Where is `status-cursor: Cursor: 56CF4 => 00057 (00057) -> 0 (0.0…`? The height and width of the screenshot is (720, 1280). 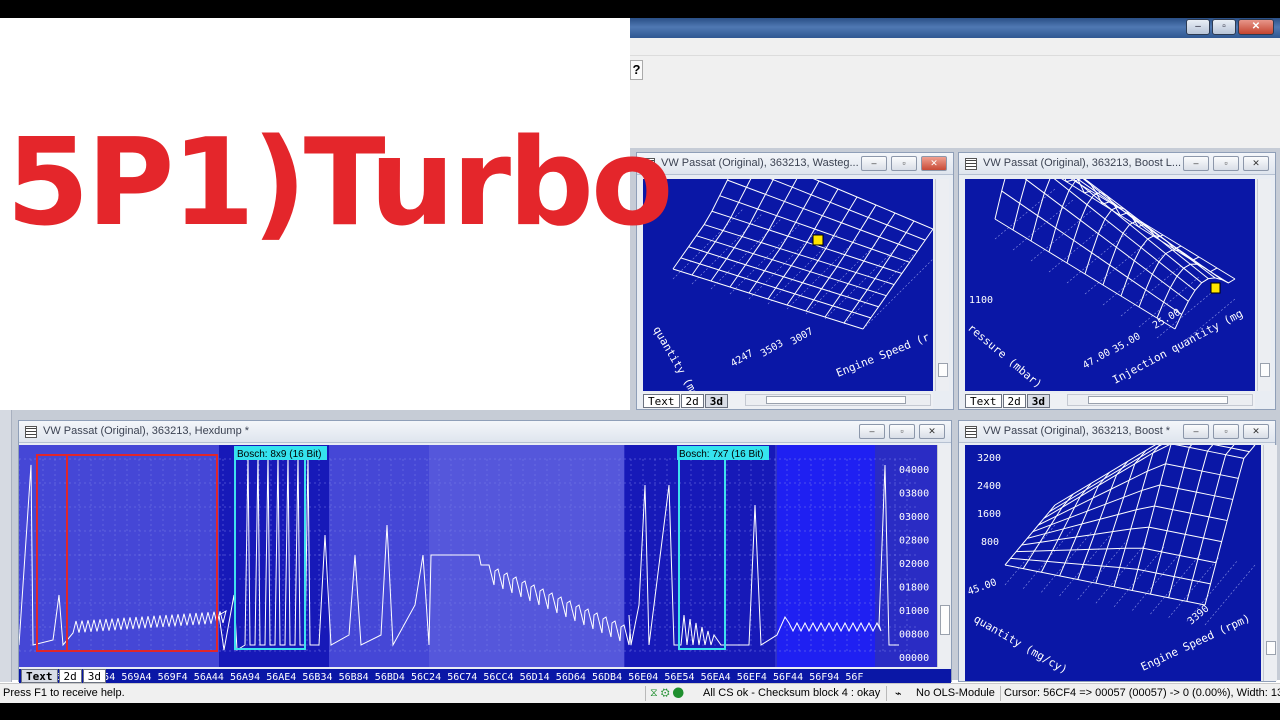
status-cursor: Cursor: 56CF4 => 00057 (00057) -> 0 (0.0… is located at coordinates (1142, 693).